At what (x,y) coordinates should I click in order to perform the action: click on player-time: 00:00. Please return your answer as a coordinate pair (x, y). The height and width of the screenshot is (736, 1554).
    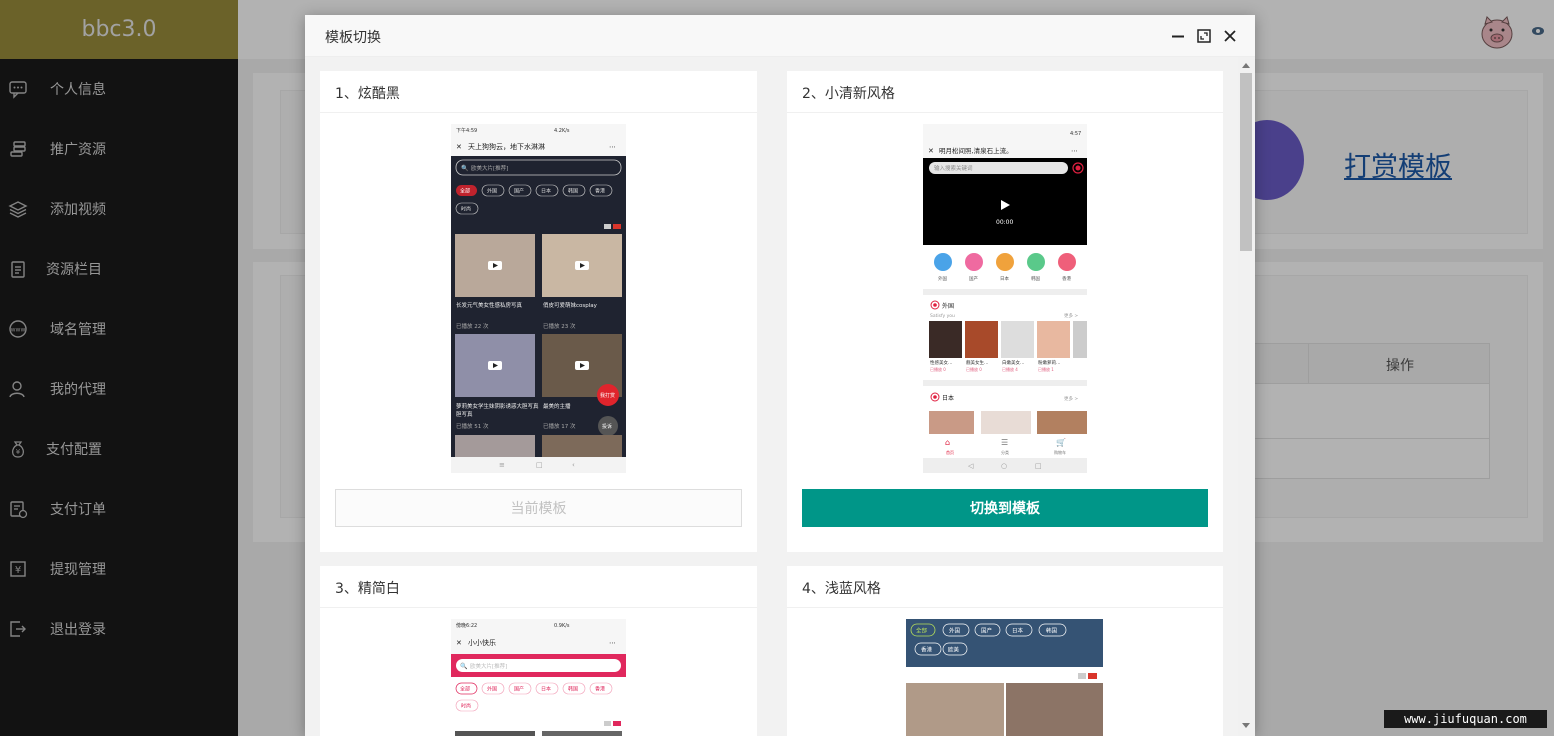
    Looking at the image, I should click on (1004, 222).